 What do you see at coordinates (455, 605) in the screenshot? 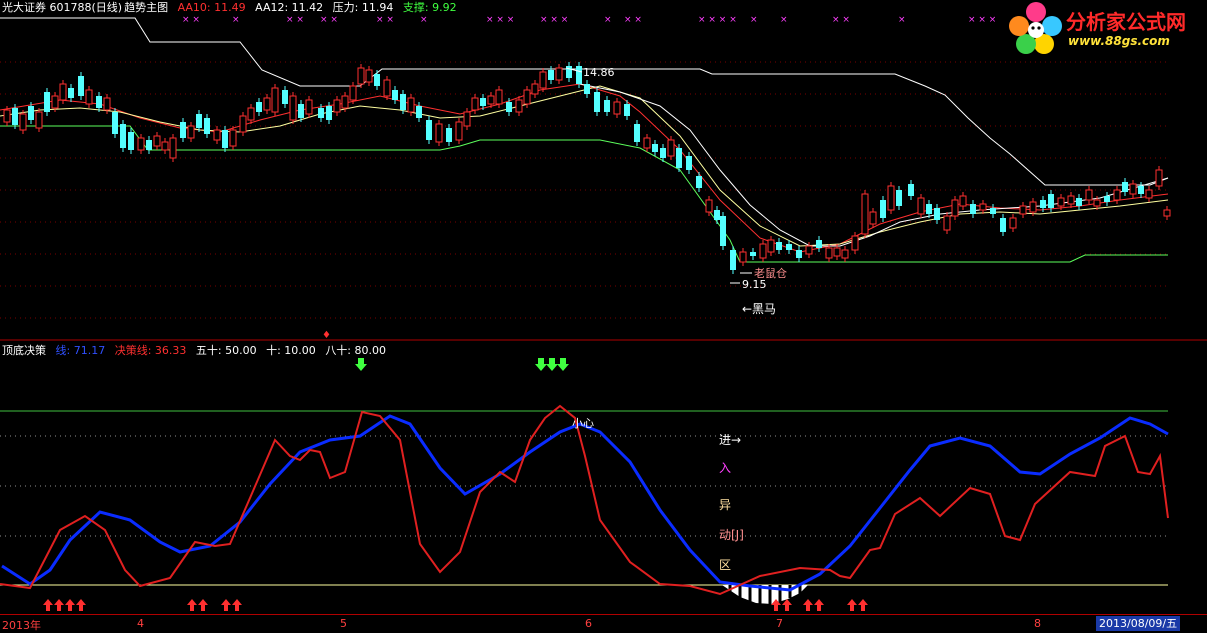
I see `red-up-arrows` at bounding box center [455, 605].